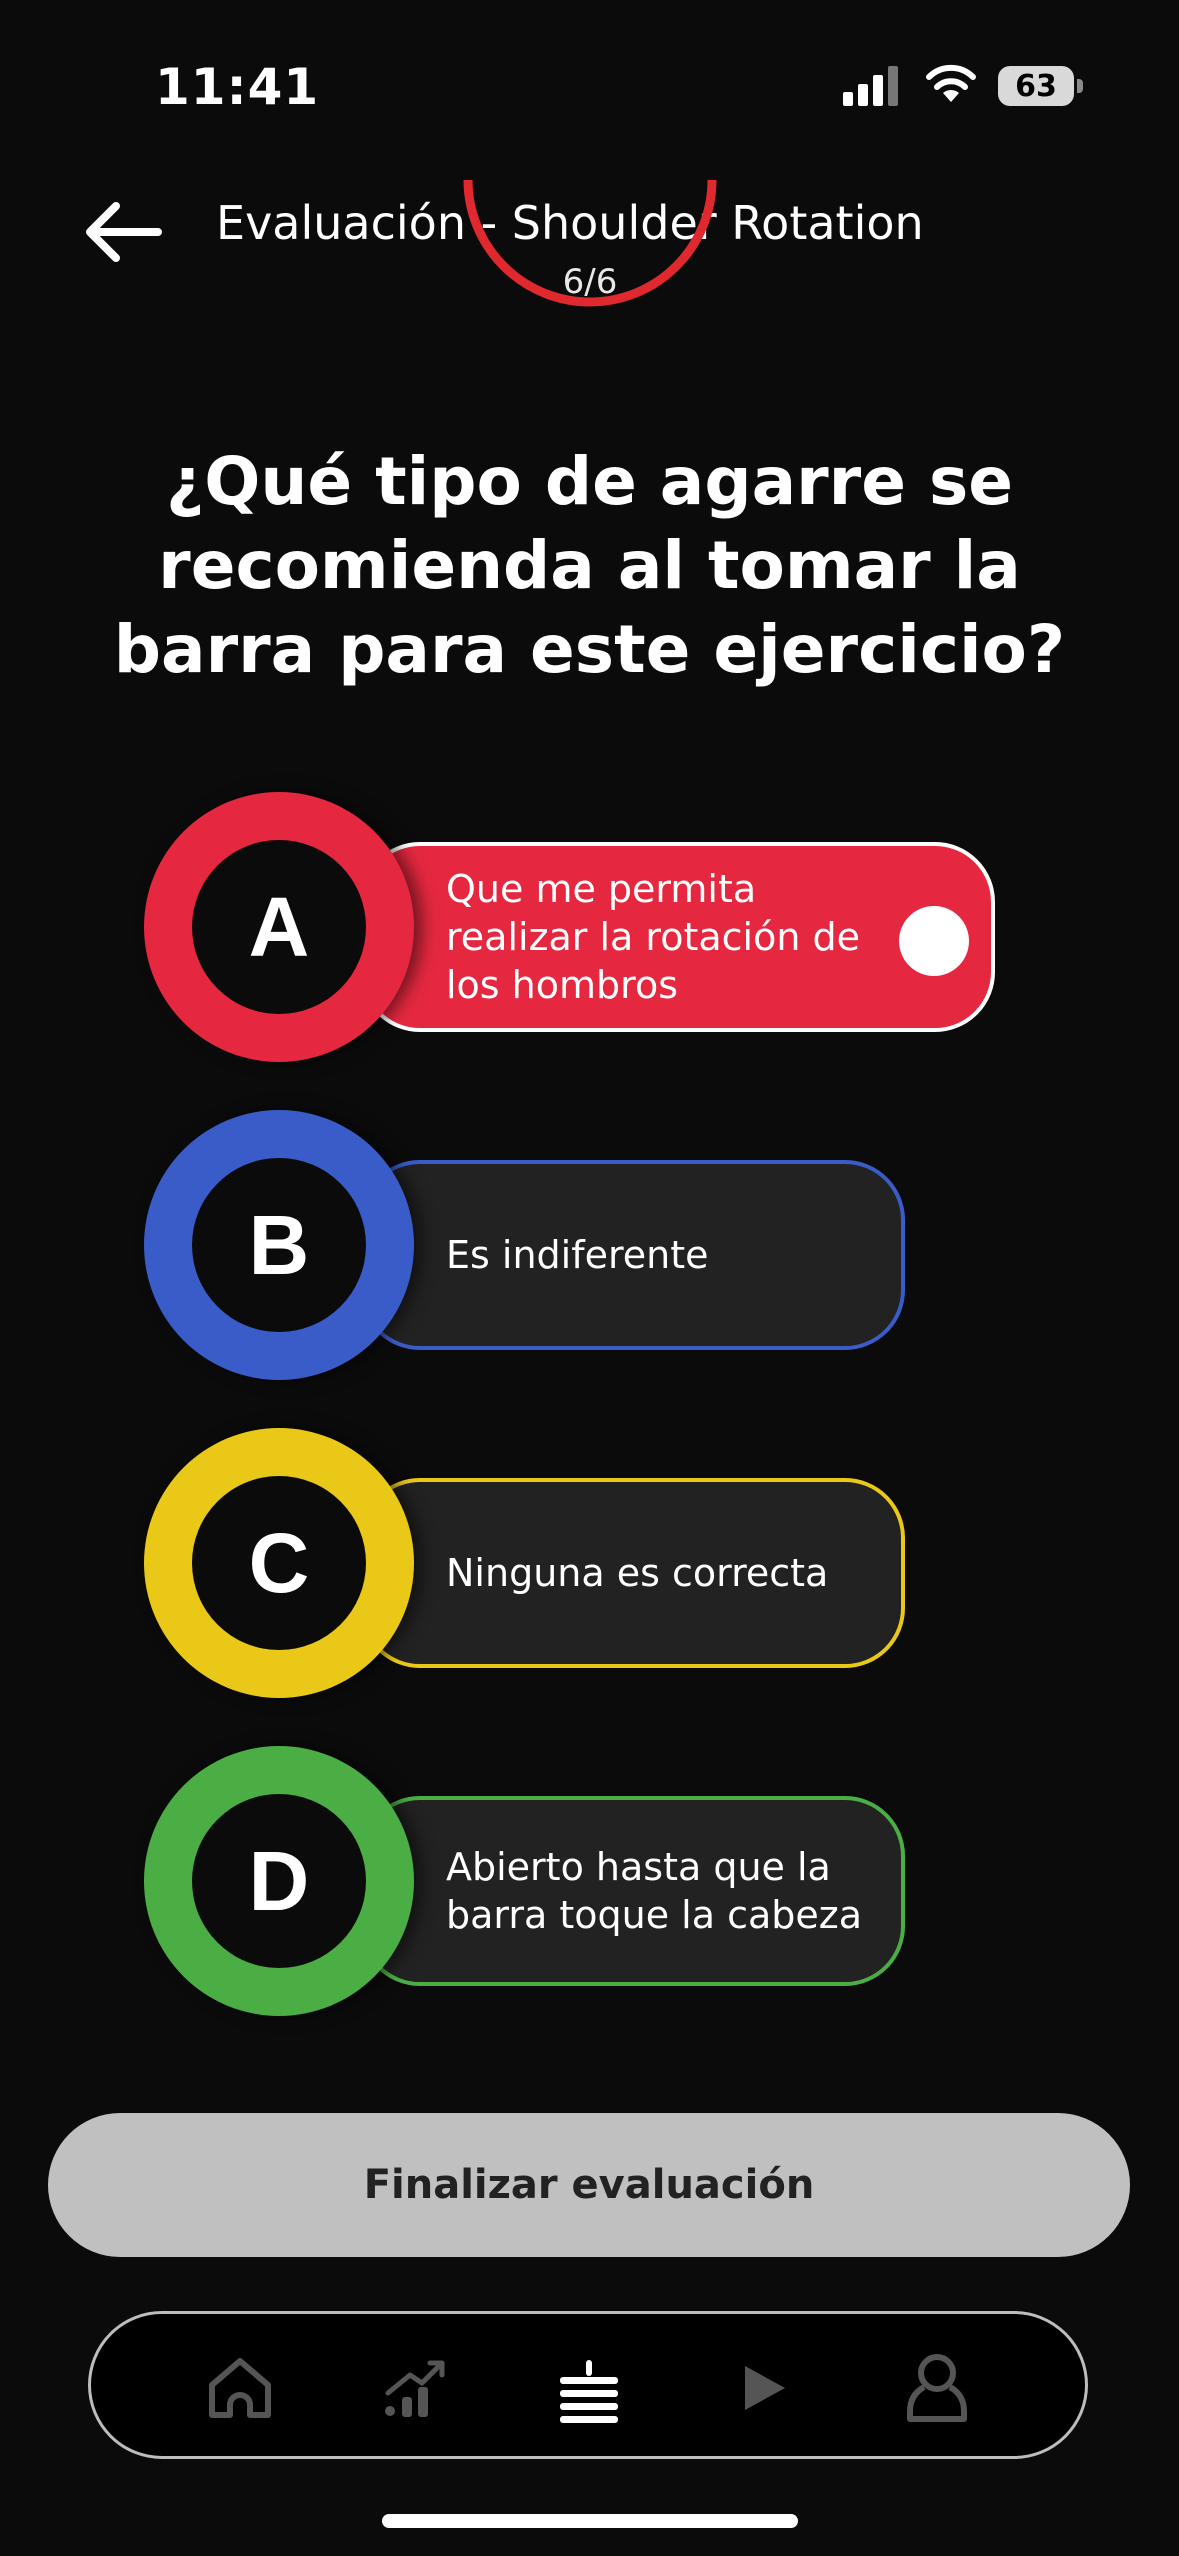 The width and height of the screenshot is (1179, 2556). Describe the element at coordinates (589, 90) in the screenshot. I see `status-bar: 11:41 63` at that location.